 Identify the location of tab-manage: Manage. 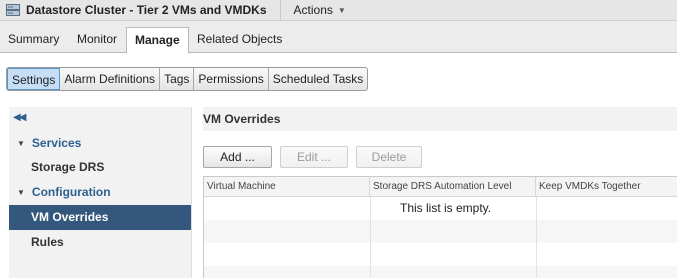
(157, 40).